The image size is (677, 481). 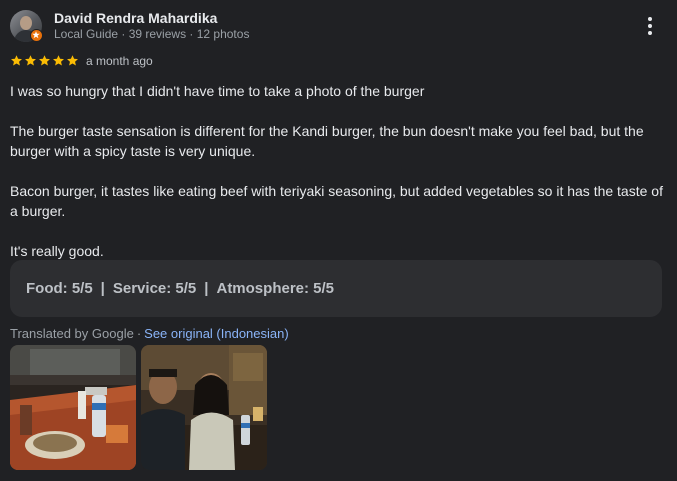 I want to click on badge-star-icon, so click(x=36, y=35).